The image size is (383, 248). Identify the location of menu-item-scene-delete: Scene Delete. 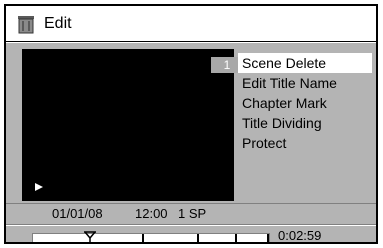
(305, 63).